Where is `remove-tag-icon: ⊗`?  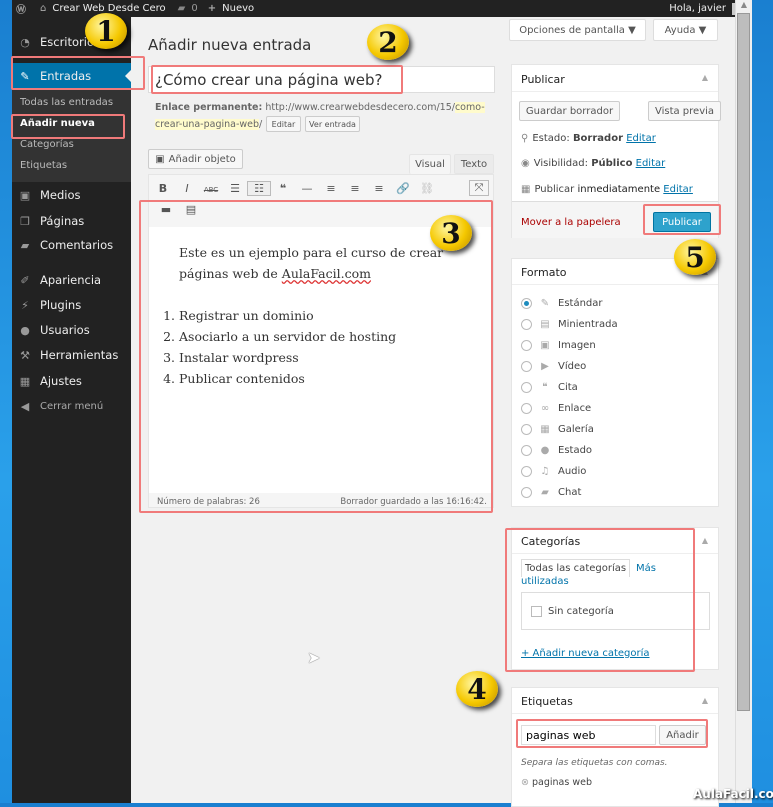
remove-tag-icon: ⊗ is located at coordinates (525, 782).